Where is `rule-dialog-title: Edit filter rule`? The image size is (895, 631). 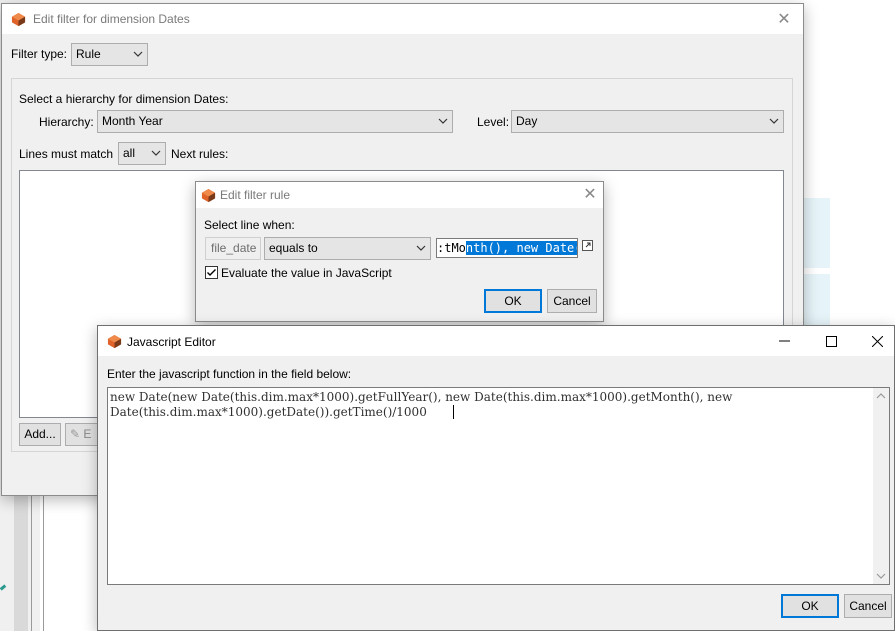
rule-dialog-title: Edit filter rule is located at coordinates (255, 195).